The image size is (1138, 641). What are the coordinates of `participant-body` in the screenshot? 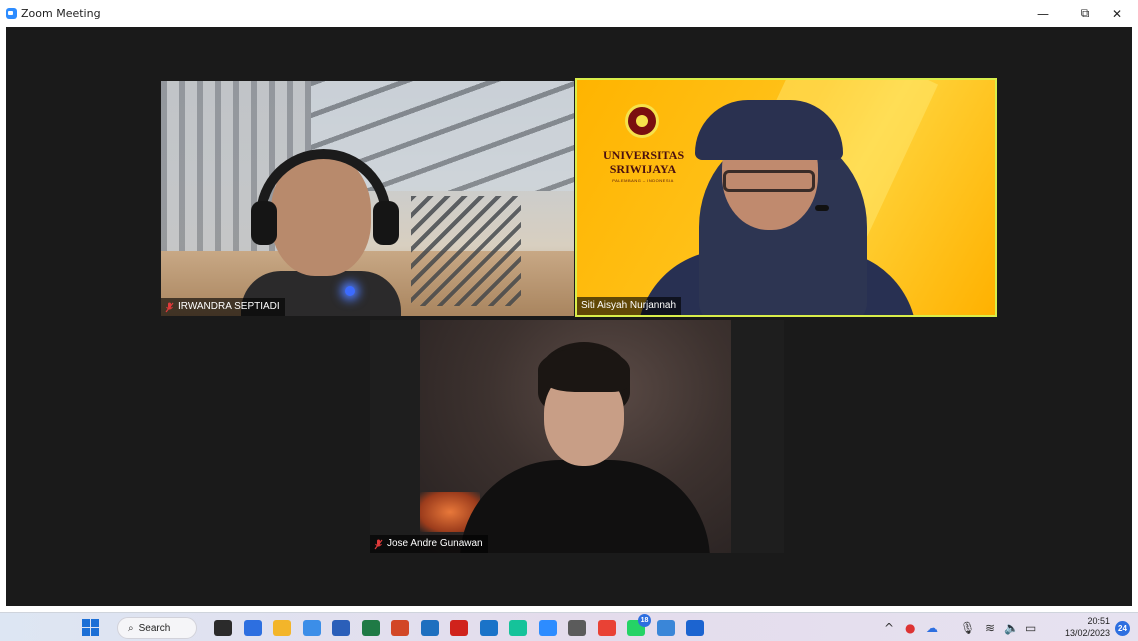 It's located at (585, 506).